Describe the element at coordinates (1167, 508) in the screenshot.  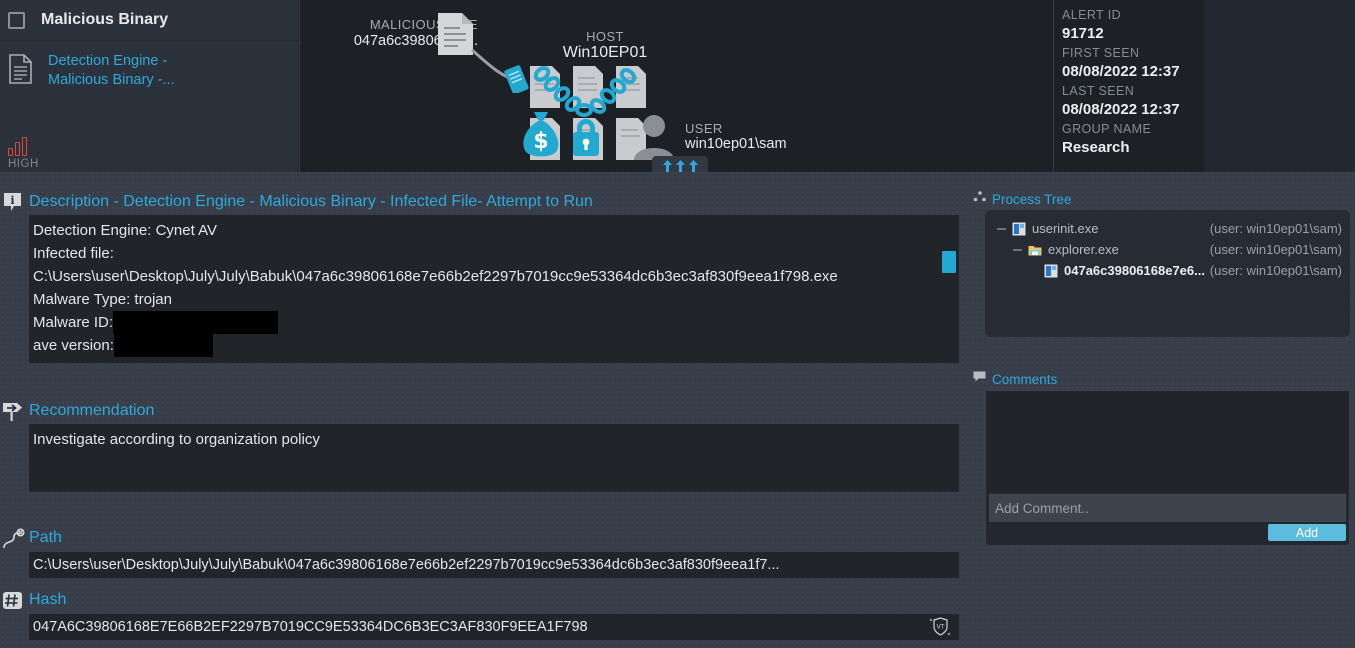
I see `add-comment-input` at that location.